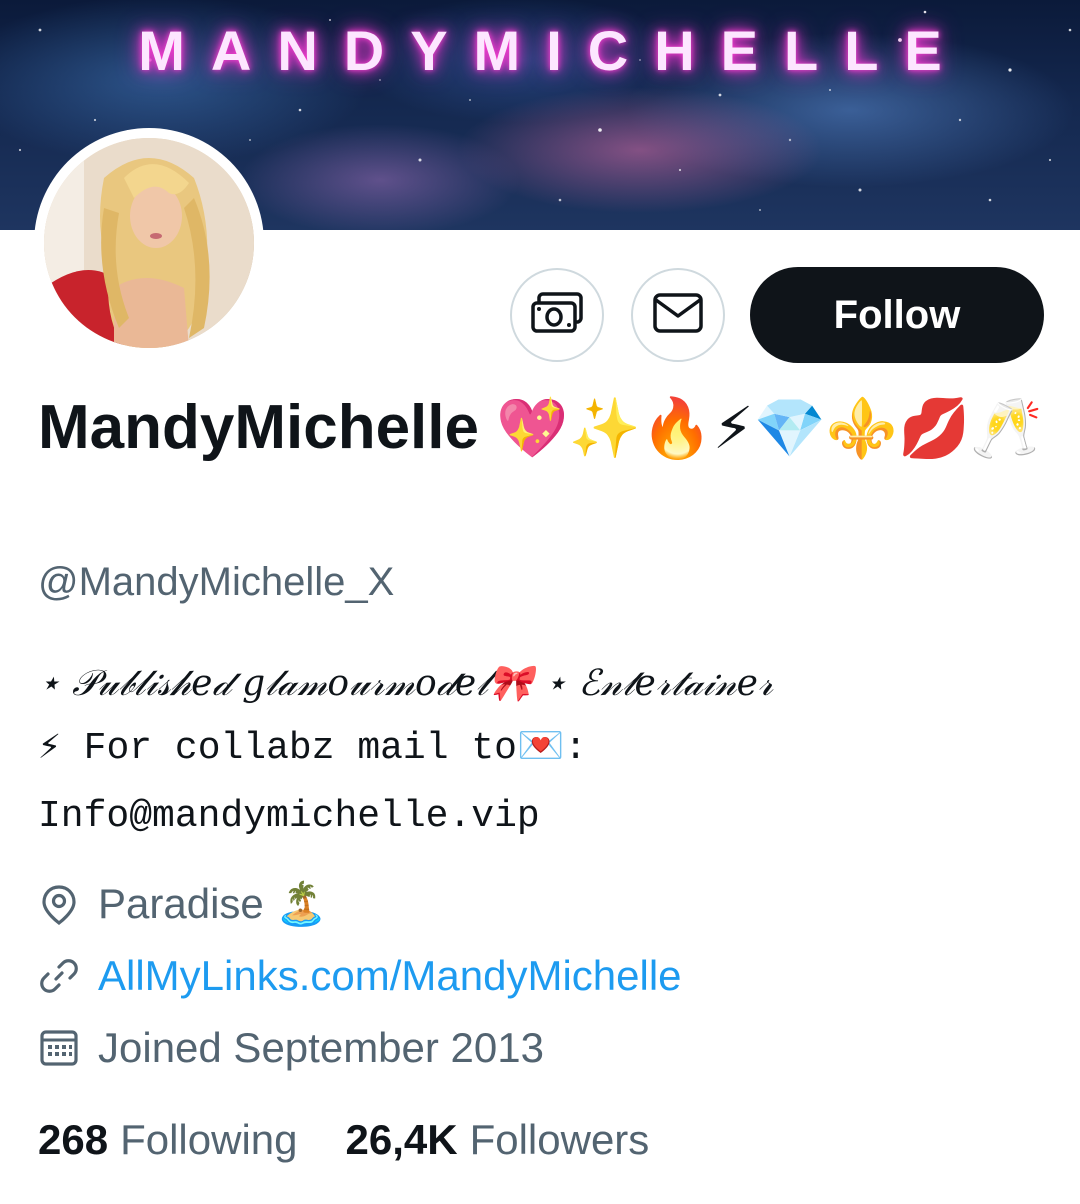 This screenshot has width=1080, height=1204. Describe the element at coordinates (258, 427) in the screenshot. I see `display-name: MandyMichelle` at that location.